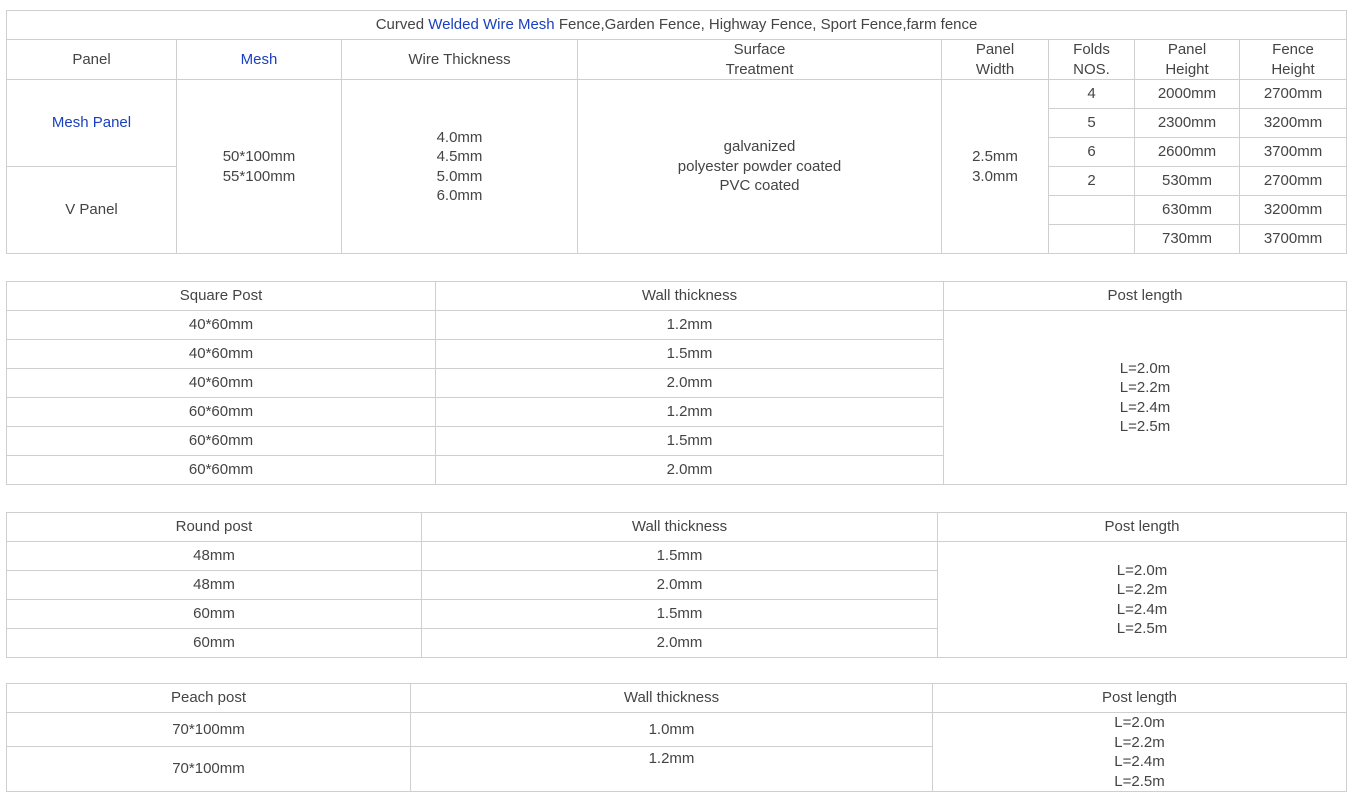 Image resolution: width=1357 pixels, height=806 pixels. I want to click on header-row: Square Post Wall thickness Post length, so click(676, 296).